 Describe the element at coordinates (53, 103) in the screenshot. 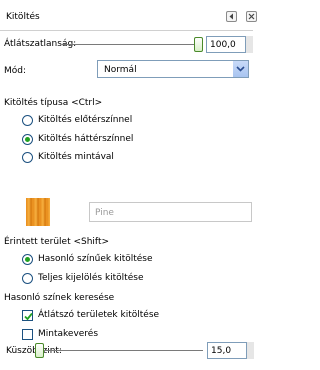

I see `fill-type-heading: Kitöltés típusa <Ctrl>` at that location.